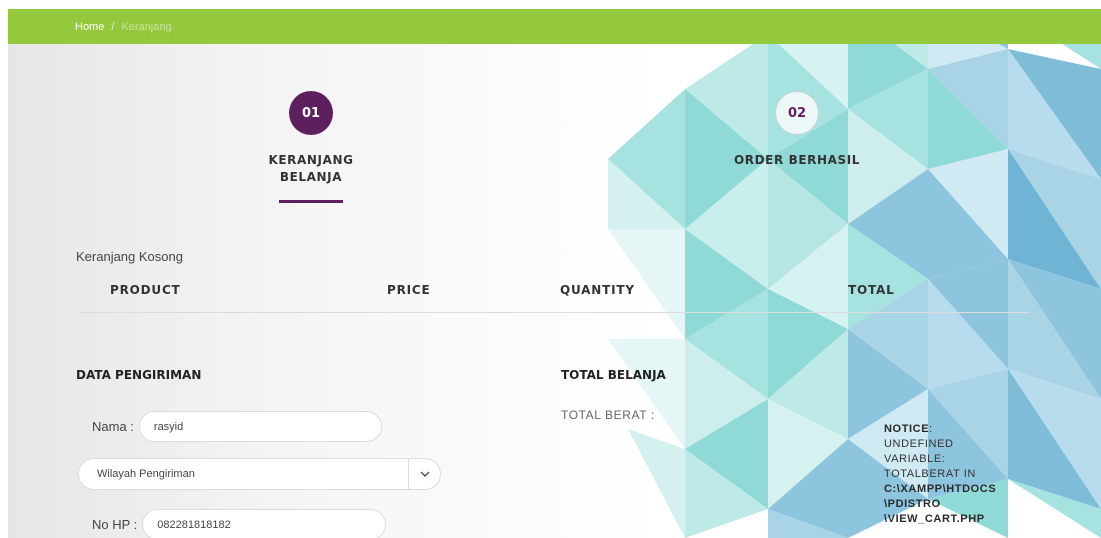 The width and height of the screenshot is (1101, 538). Describe the element at coordinates (311, 113) in the screenshot. I see `step-number-badge: 01` at that location.